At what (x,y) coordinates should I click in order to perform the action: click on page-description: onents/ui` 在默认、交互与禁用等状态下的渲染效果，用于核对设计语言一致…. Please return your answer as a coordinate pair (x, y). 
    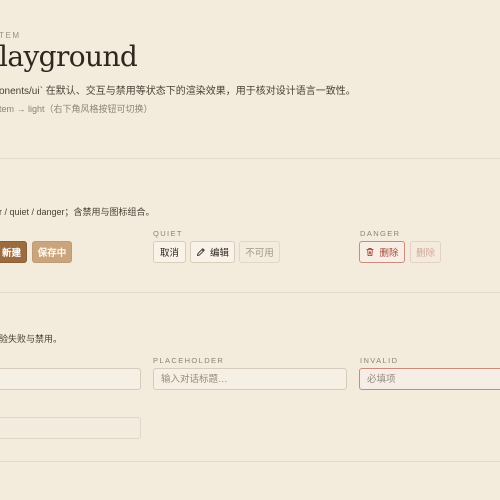
    Looking at the image, I should click on (178, 91).